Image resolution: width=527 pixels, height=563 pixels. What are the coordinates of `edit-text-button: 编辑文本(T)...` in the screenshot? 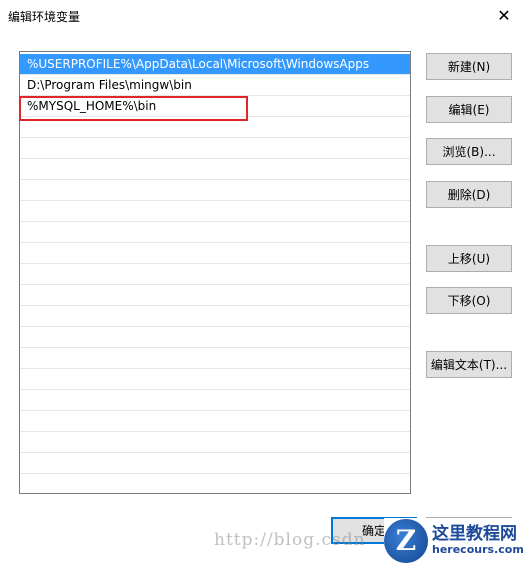 It's located at (469, 364).